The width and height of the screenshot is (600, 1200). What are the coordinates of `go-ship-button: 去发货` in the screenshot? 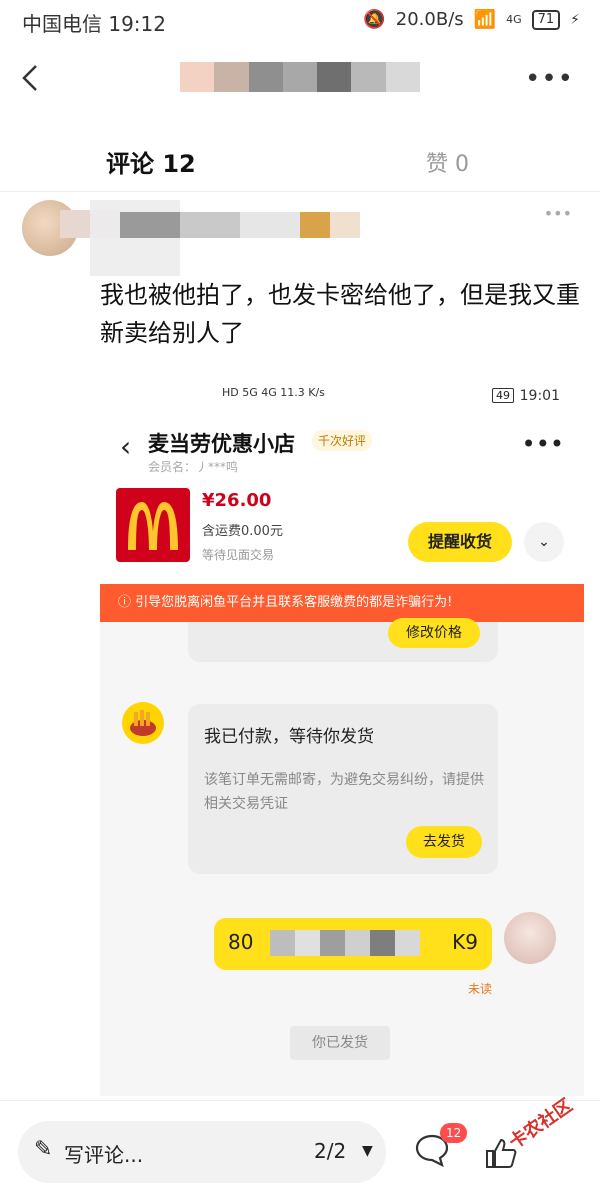 It's located at (444, 842).